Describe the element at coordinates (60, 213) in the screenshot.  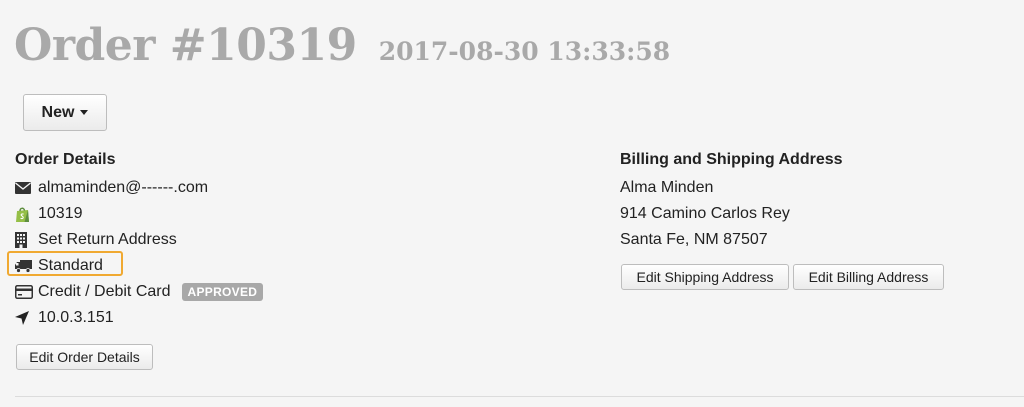
I see `store-order-number: 10319` at that location.